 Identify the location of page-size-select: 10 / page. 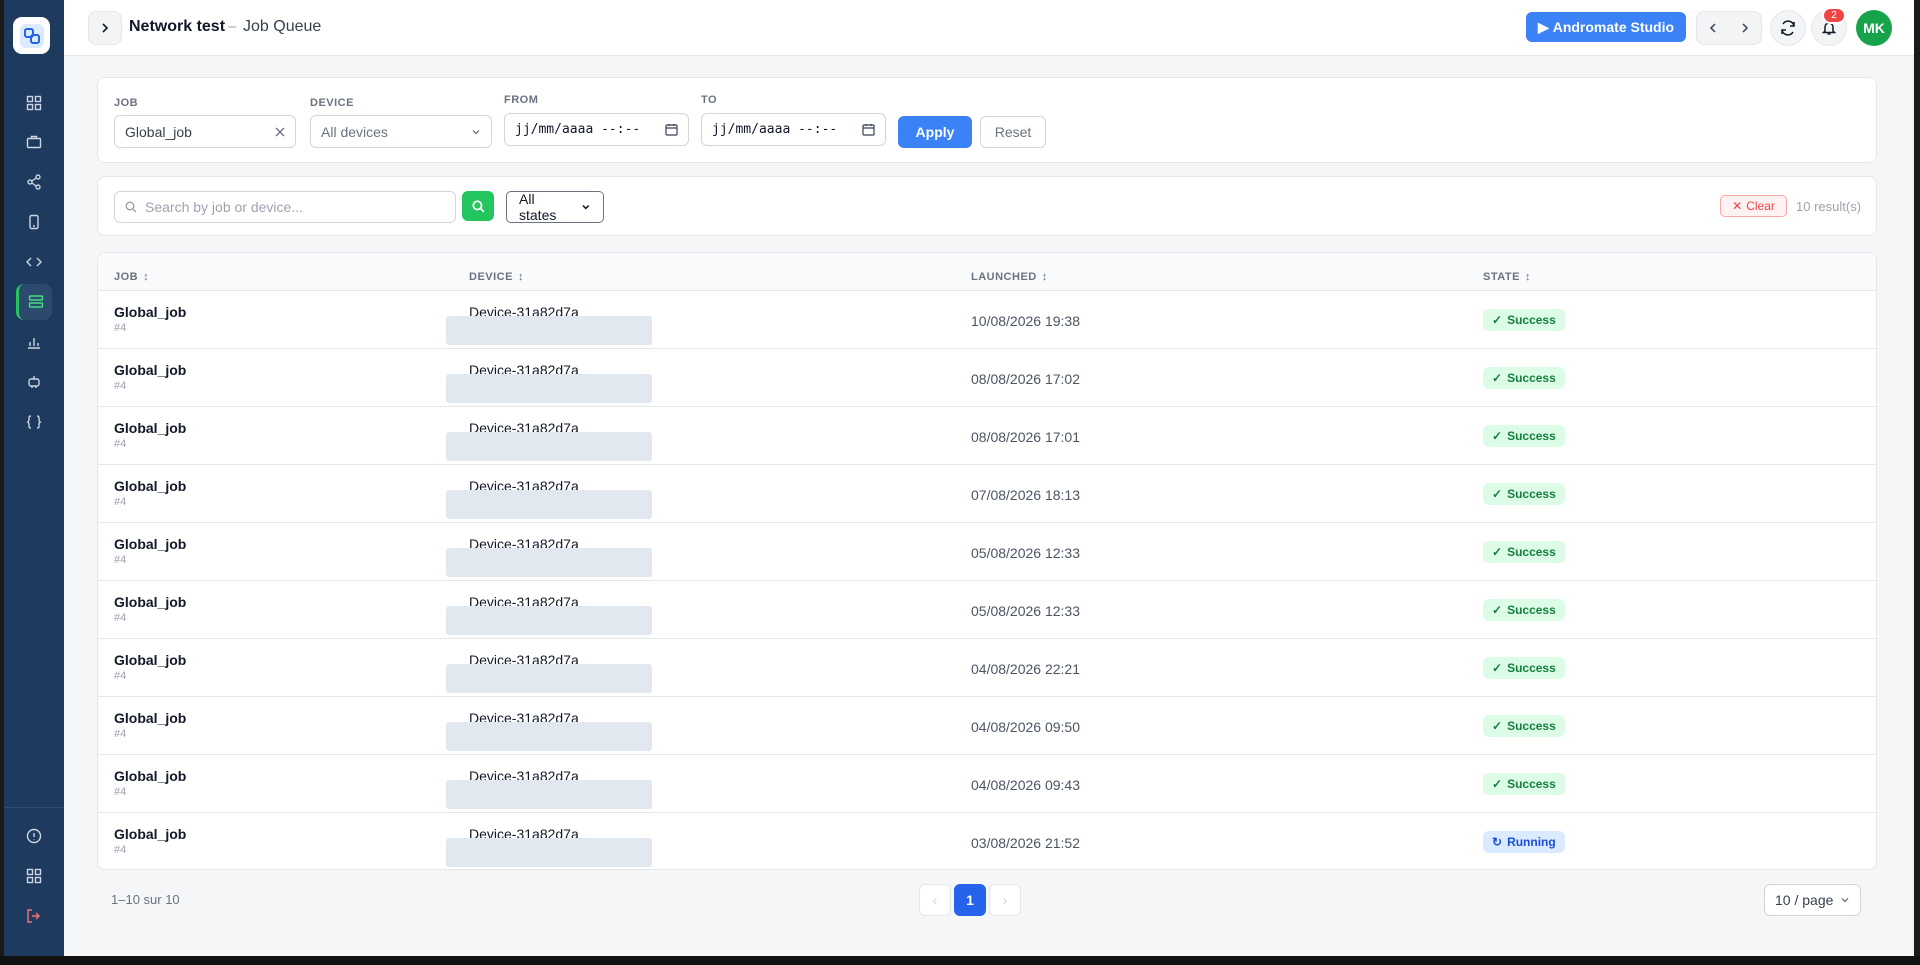
(1812, 900).